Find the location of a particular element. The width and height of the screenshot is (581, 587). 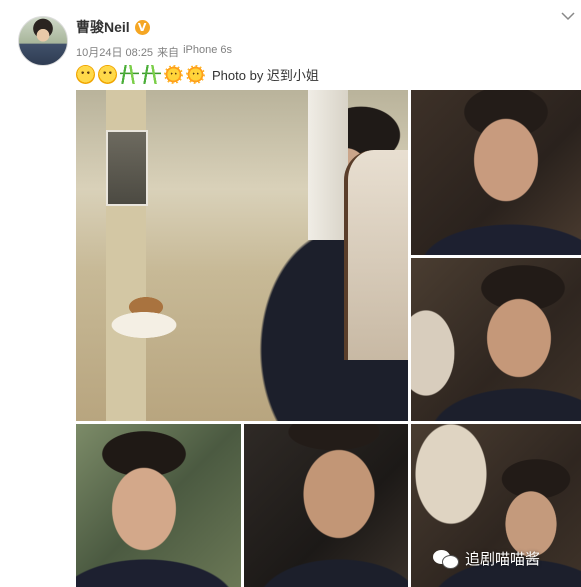

wechat-icon is located at coordinates (446, 559).